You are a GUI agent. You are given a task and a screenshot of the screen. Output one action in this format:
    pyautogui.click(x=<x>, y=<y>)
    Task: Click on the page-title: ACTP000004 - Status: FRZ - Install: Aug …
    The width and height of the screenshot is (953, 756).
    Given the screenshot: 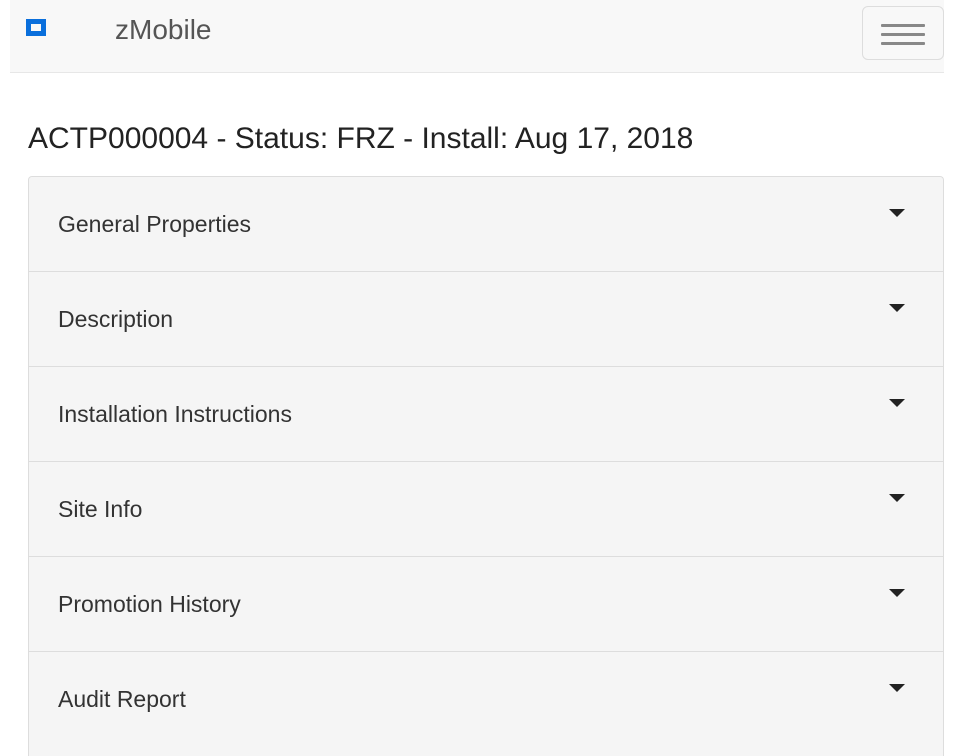 What is the action you would take?
    pyautogui.click(x=361, y=138)
    